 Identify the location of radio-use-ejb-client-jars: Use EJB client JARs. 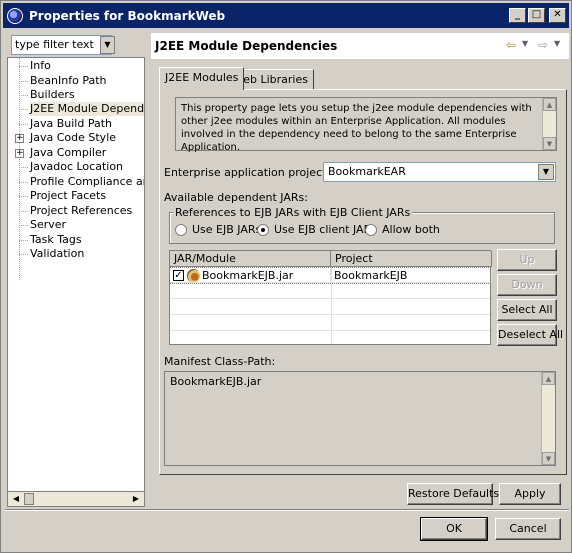
(317, 229).